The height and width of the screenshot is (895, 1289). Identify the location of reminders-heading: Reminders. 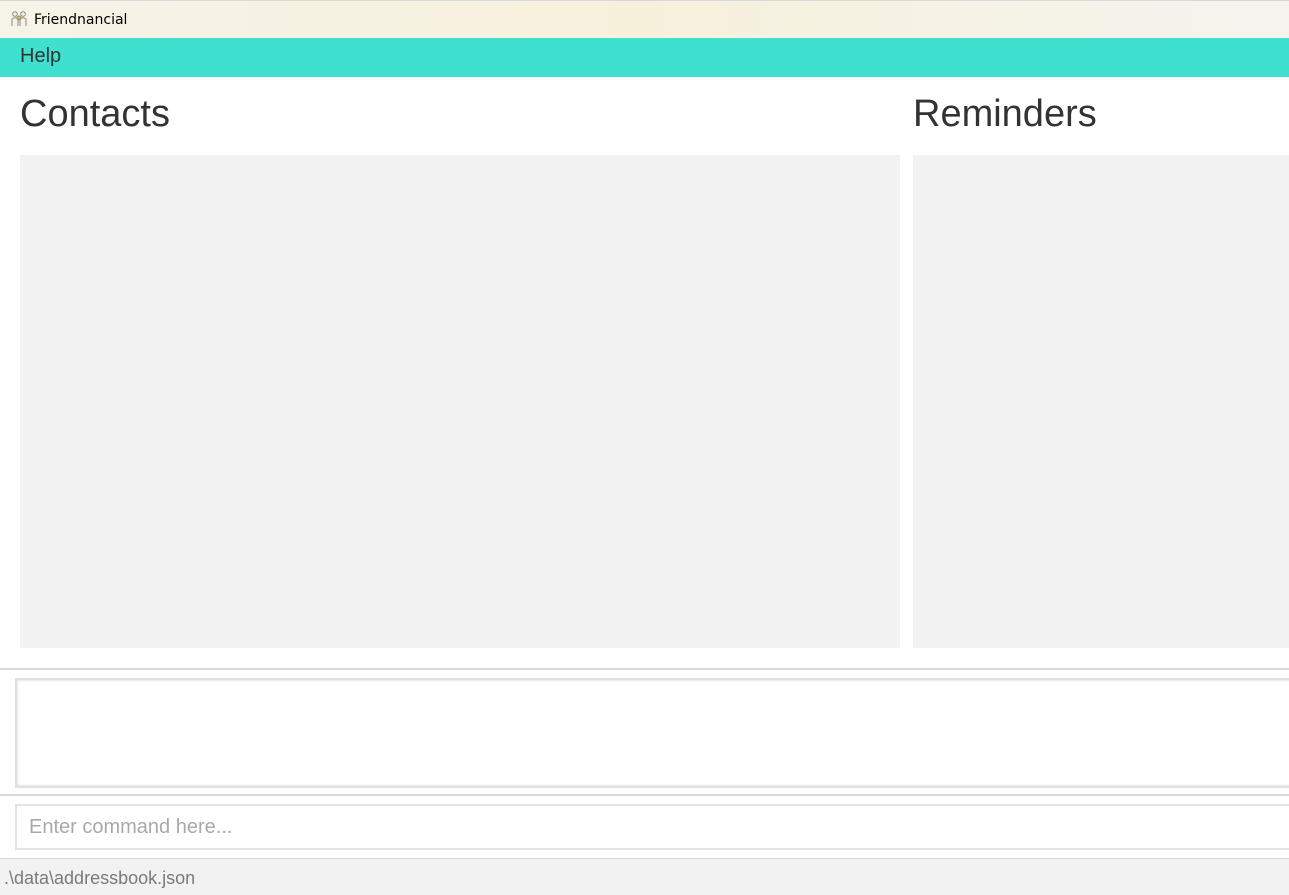
(1005, 114).